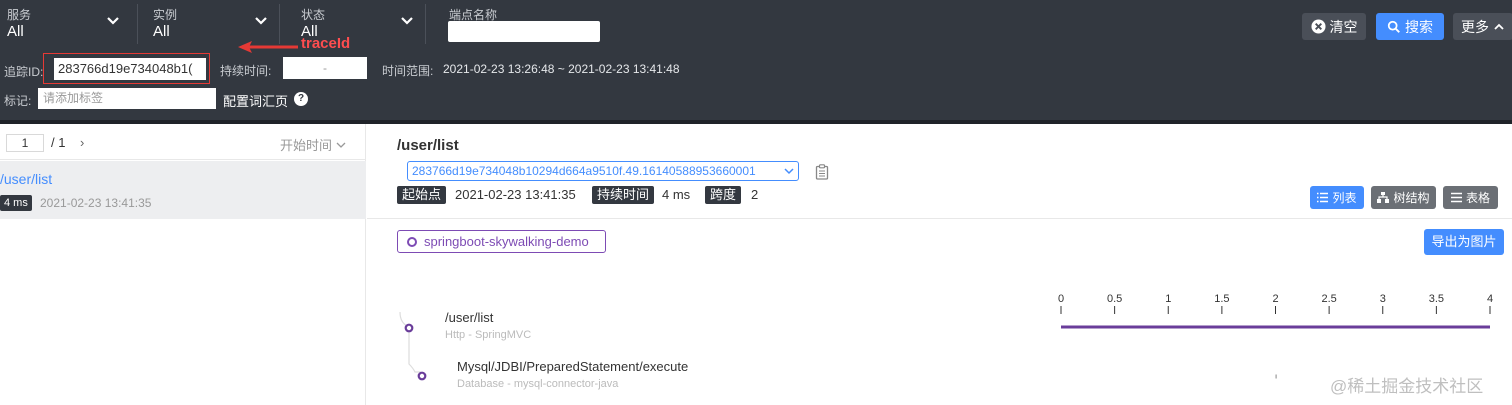 The width and height of the screenshot is (1512, 405). I want to click on sort-select: 开始时间, so click(313, 144).